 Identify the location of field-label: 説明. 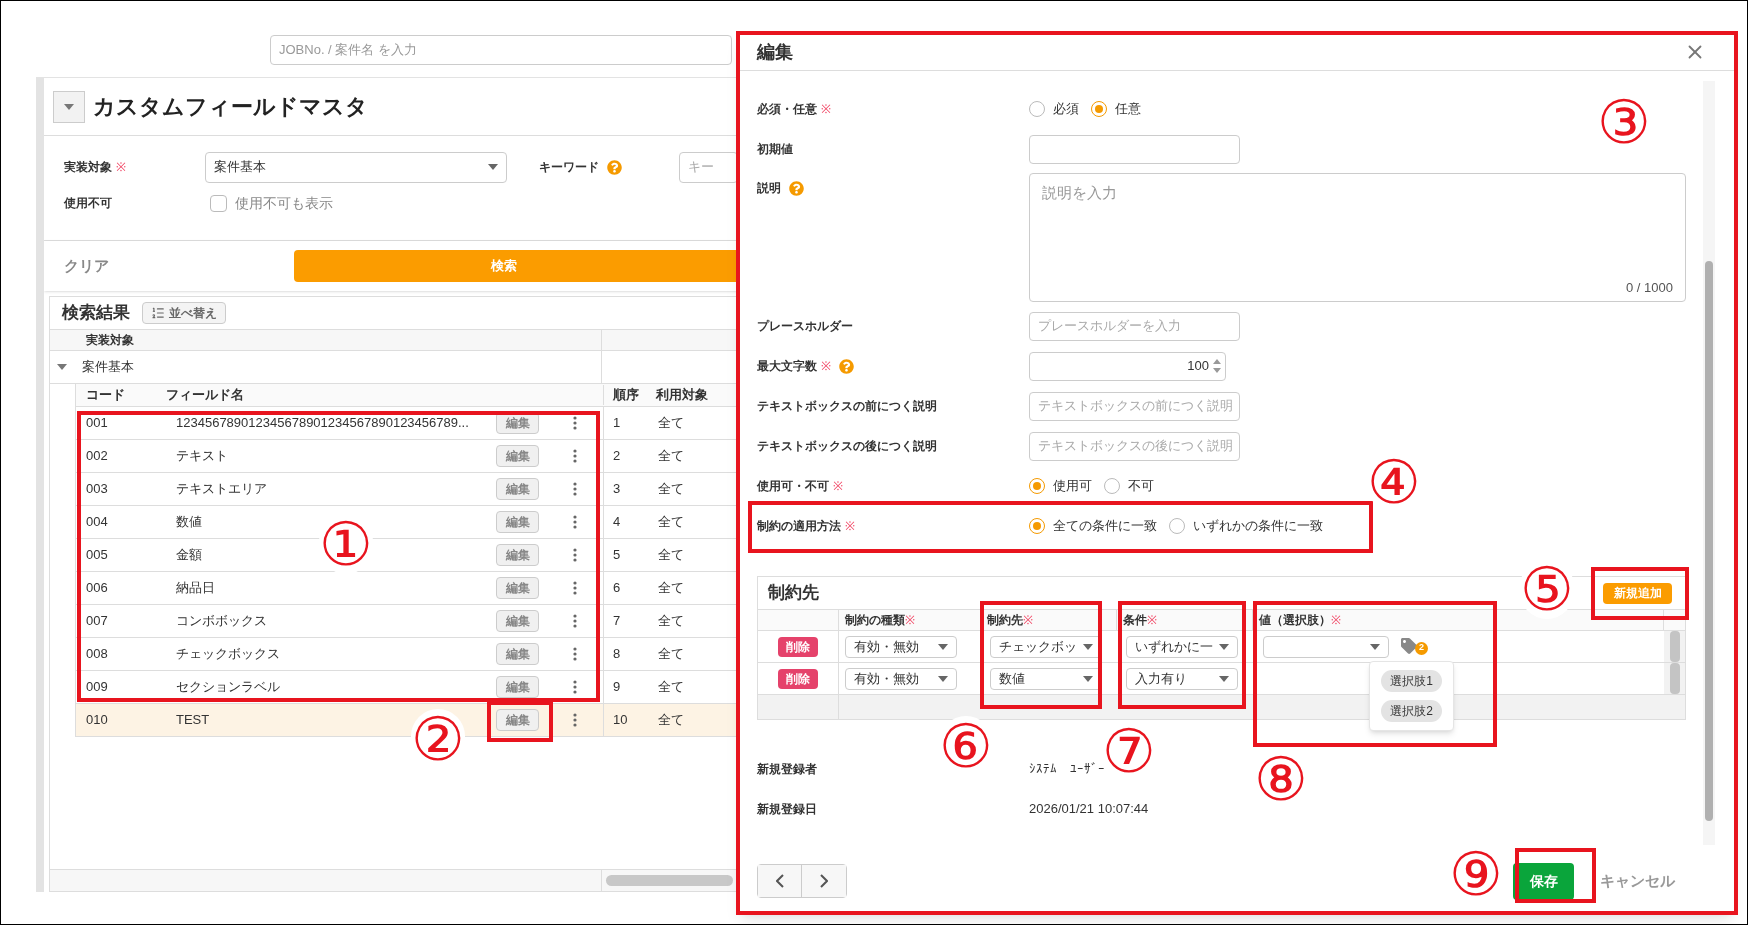
(769, 188).